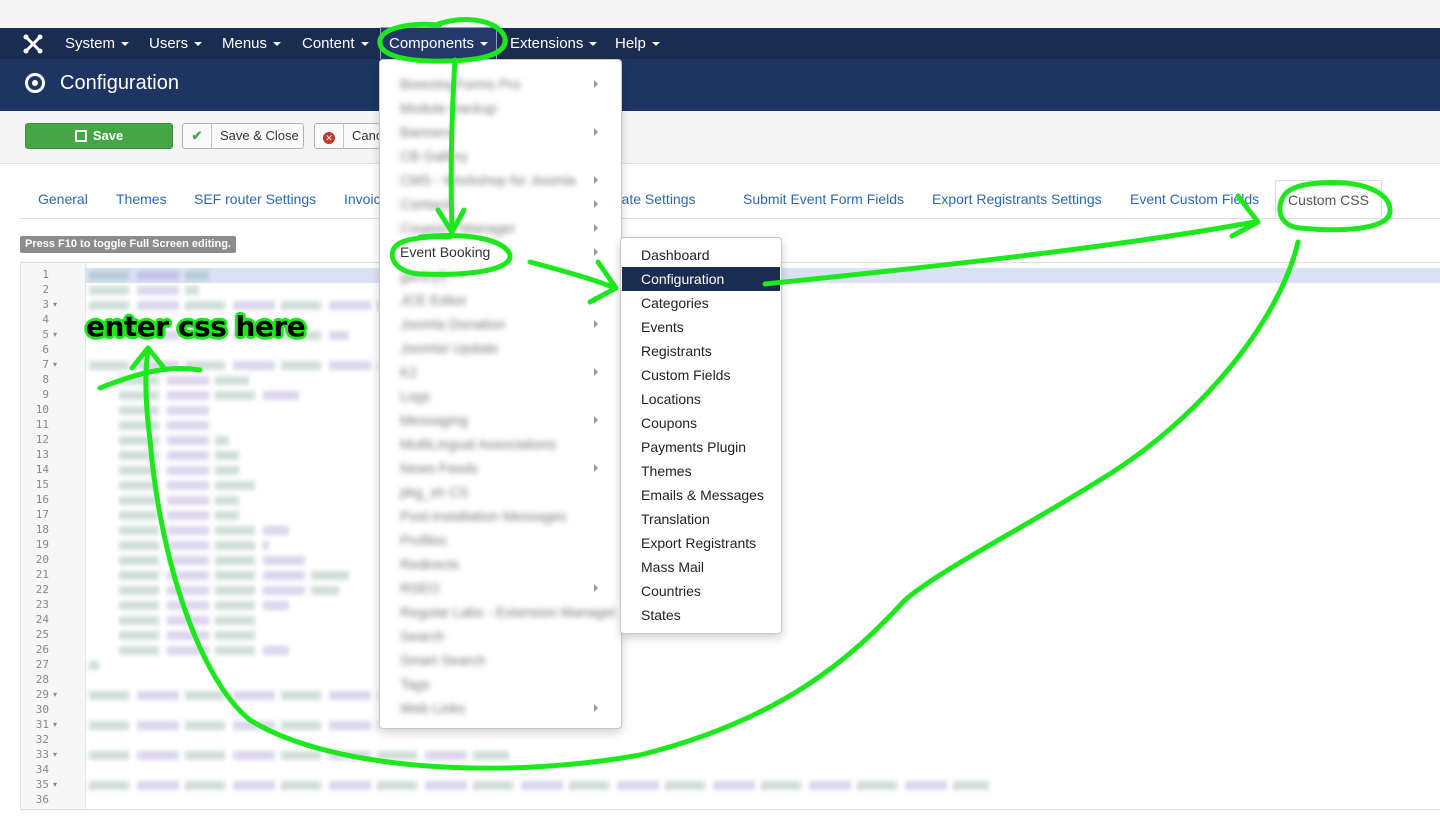 The height and width of the screenshot is (816, 1440). Describe the element at coordinates (255, 199) in the screenshot. I see `tab-sef-router-settings: SEF router Settings` at that location.